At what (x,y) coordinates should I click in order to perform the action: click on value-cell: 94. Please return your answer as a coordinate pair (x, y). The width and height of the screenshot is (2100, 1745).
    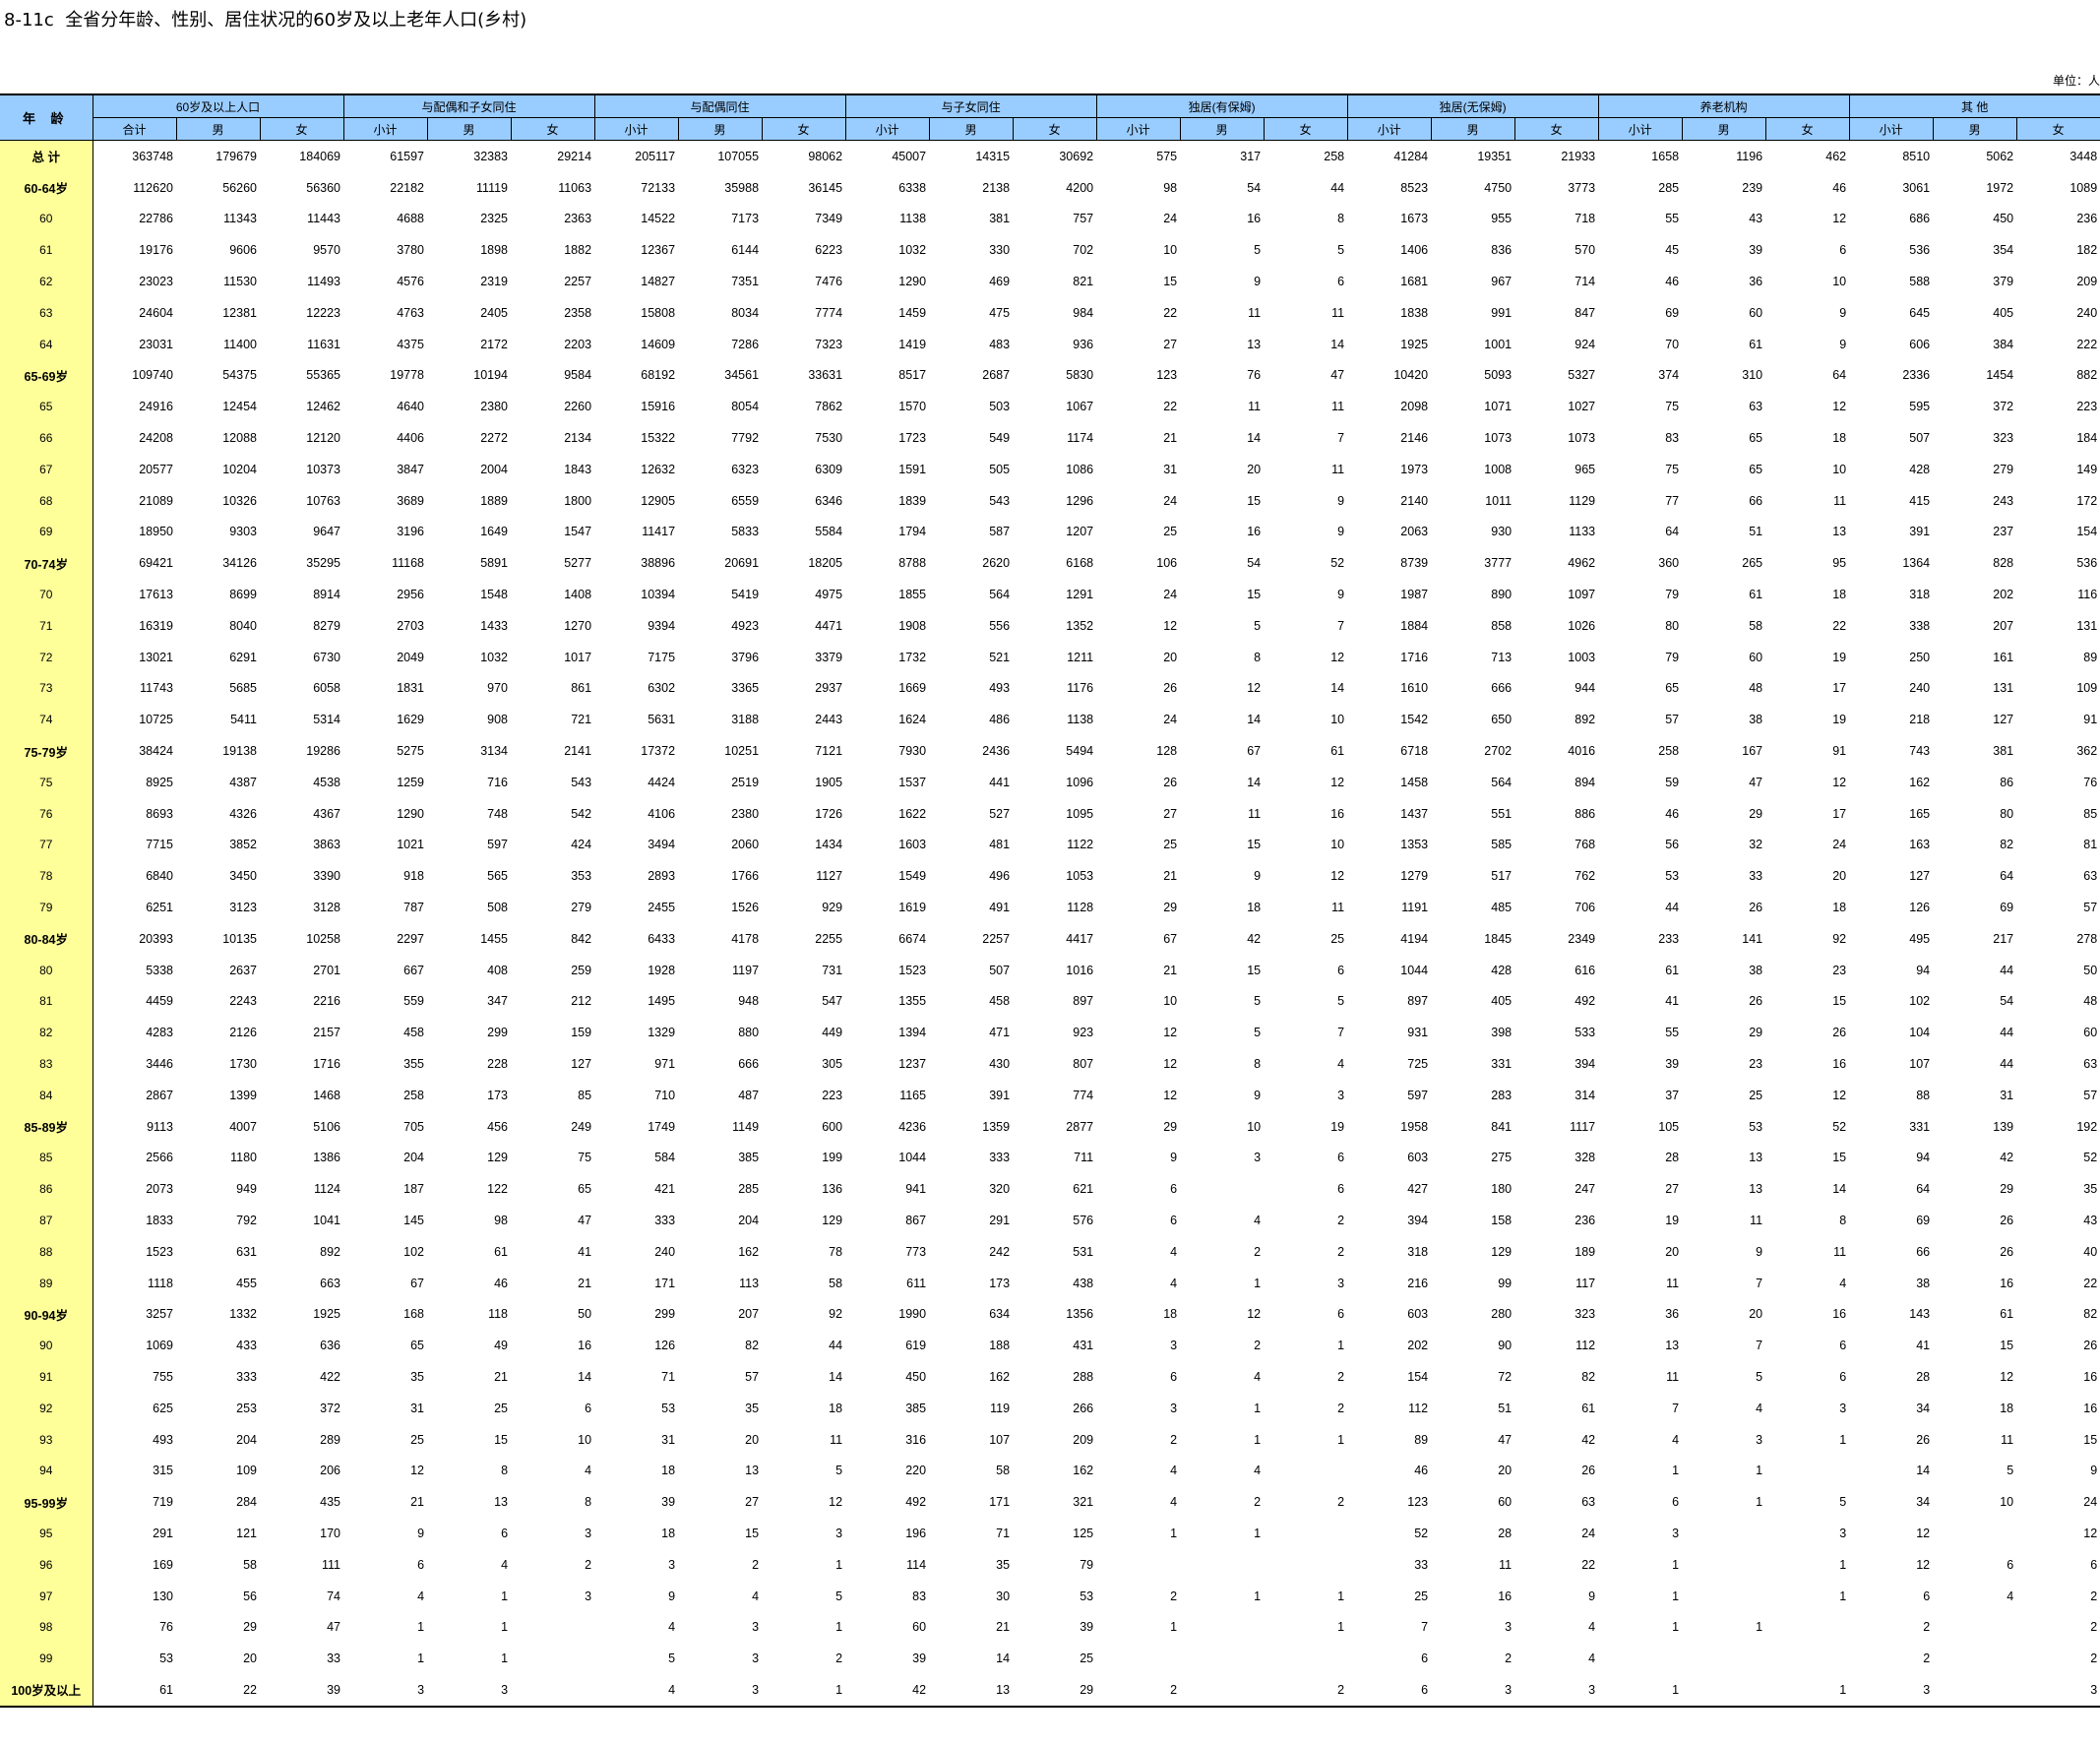
    Looking at the image, I should click on (1923, 970).